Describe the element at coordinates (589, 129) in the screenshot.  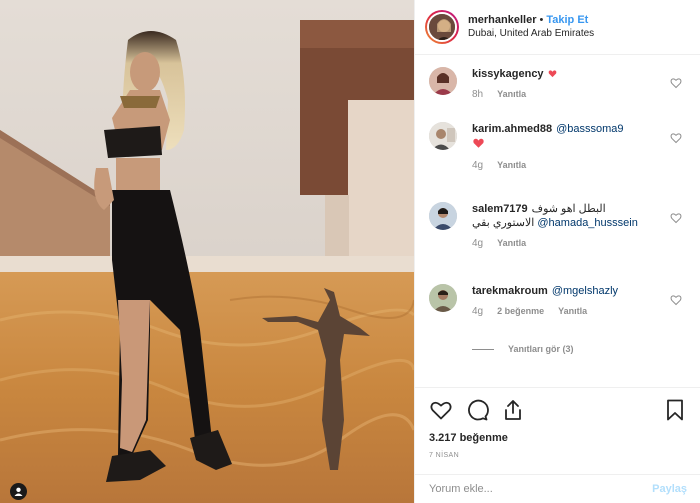
I see `mention-link: @basssoma9` at that location.